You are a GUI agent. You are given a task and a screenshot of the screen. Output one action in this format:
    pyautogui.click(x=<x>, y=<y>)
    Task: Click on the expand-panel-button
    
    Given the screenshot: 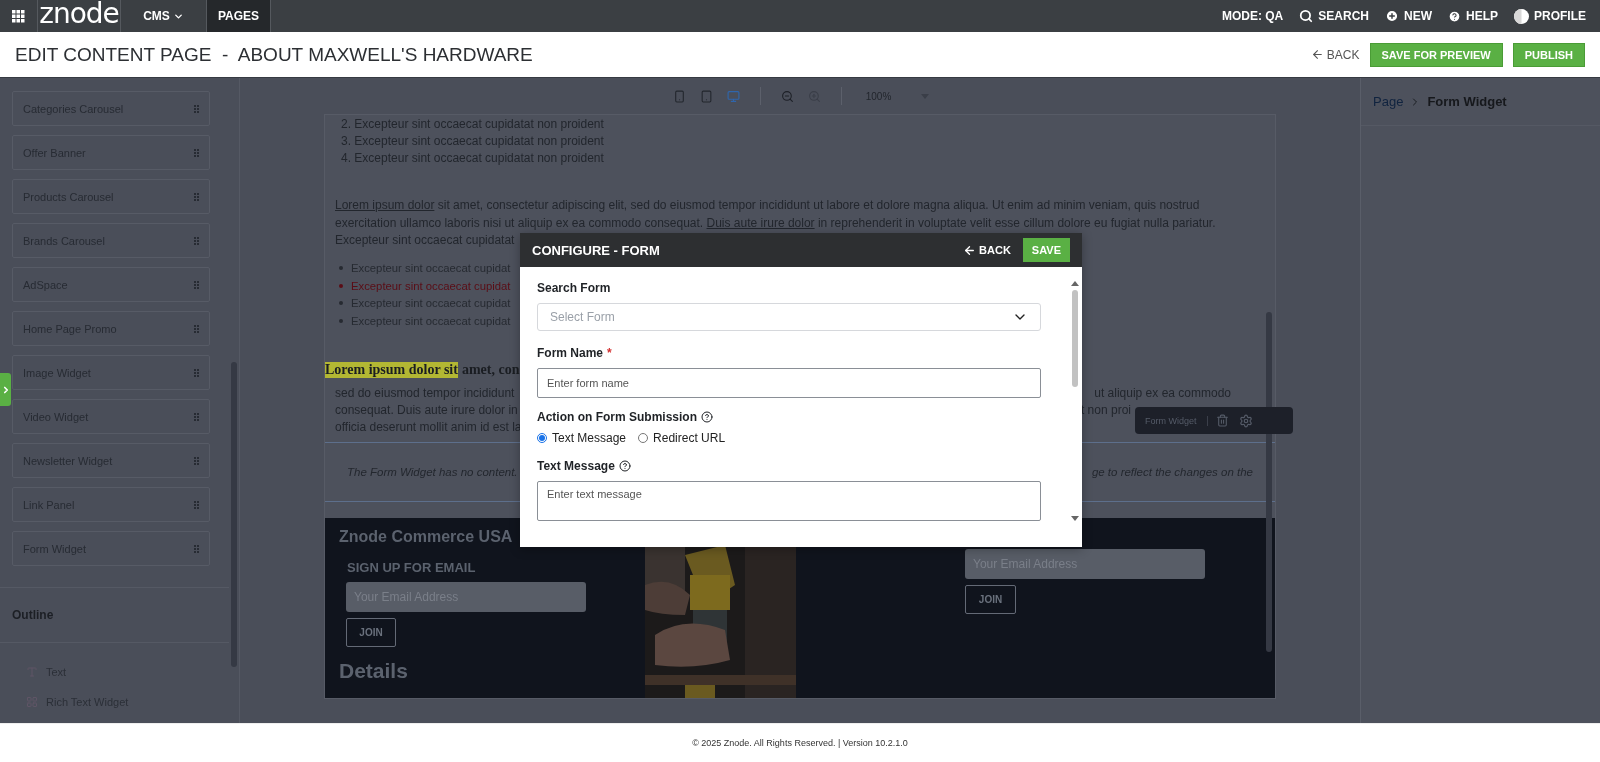 What is the action you would take?
    pyautogui.click(x=5, y=389)
    